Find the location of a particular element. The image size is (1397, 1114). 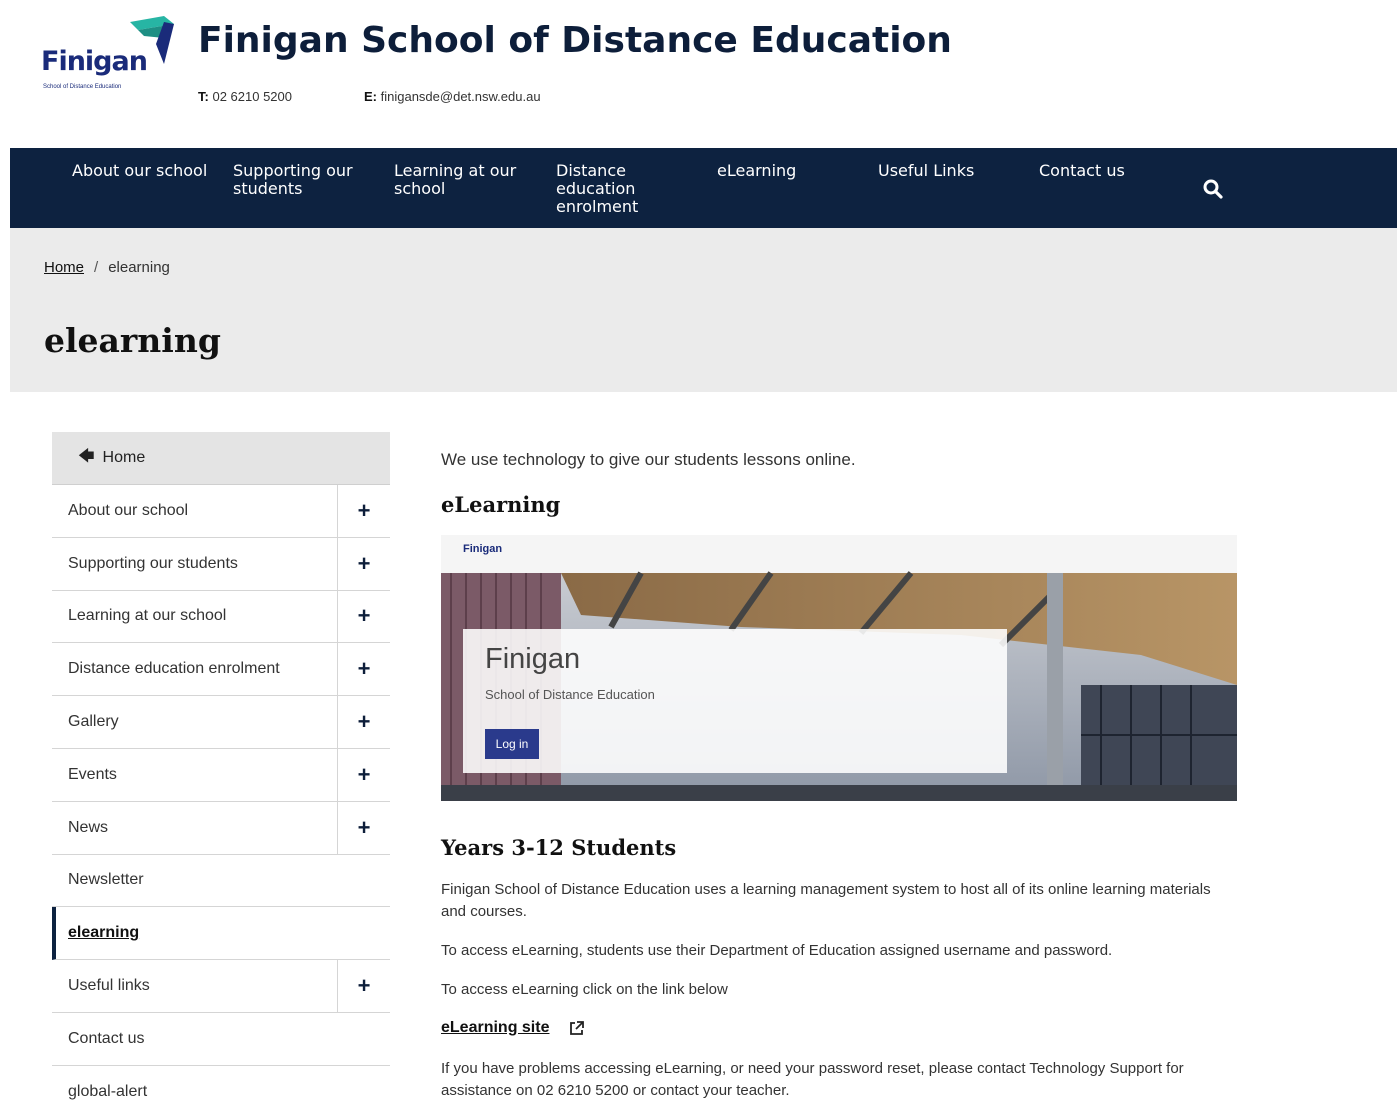

external-link-icon is located at coordinates (576, 1028).